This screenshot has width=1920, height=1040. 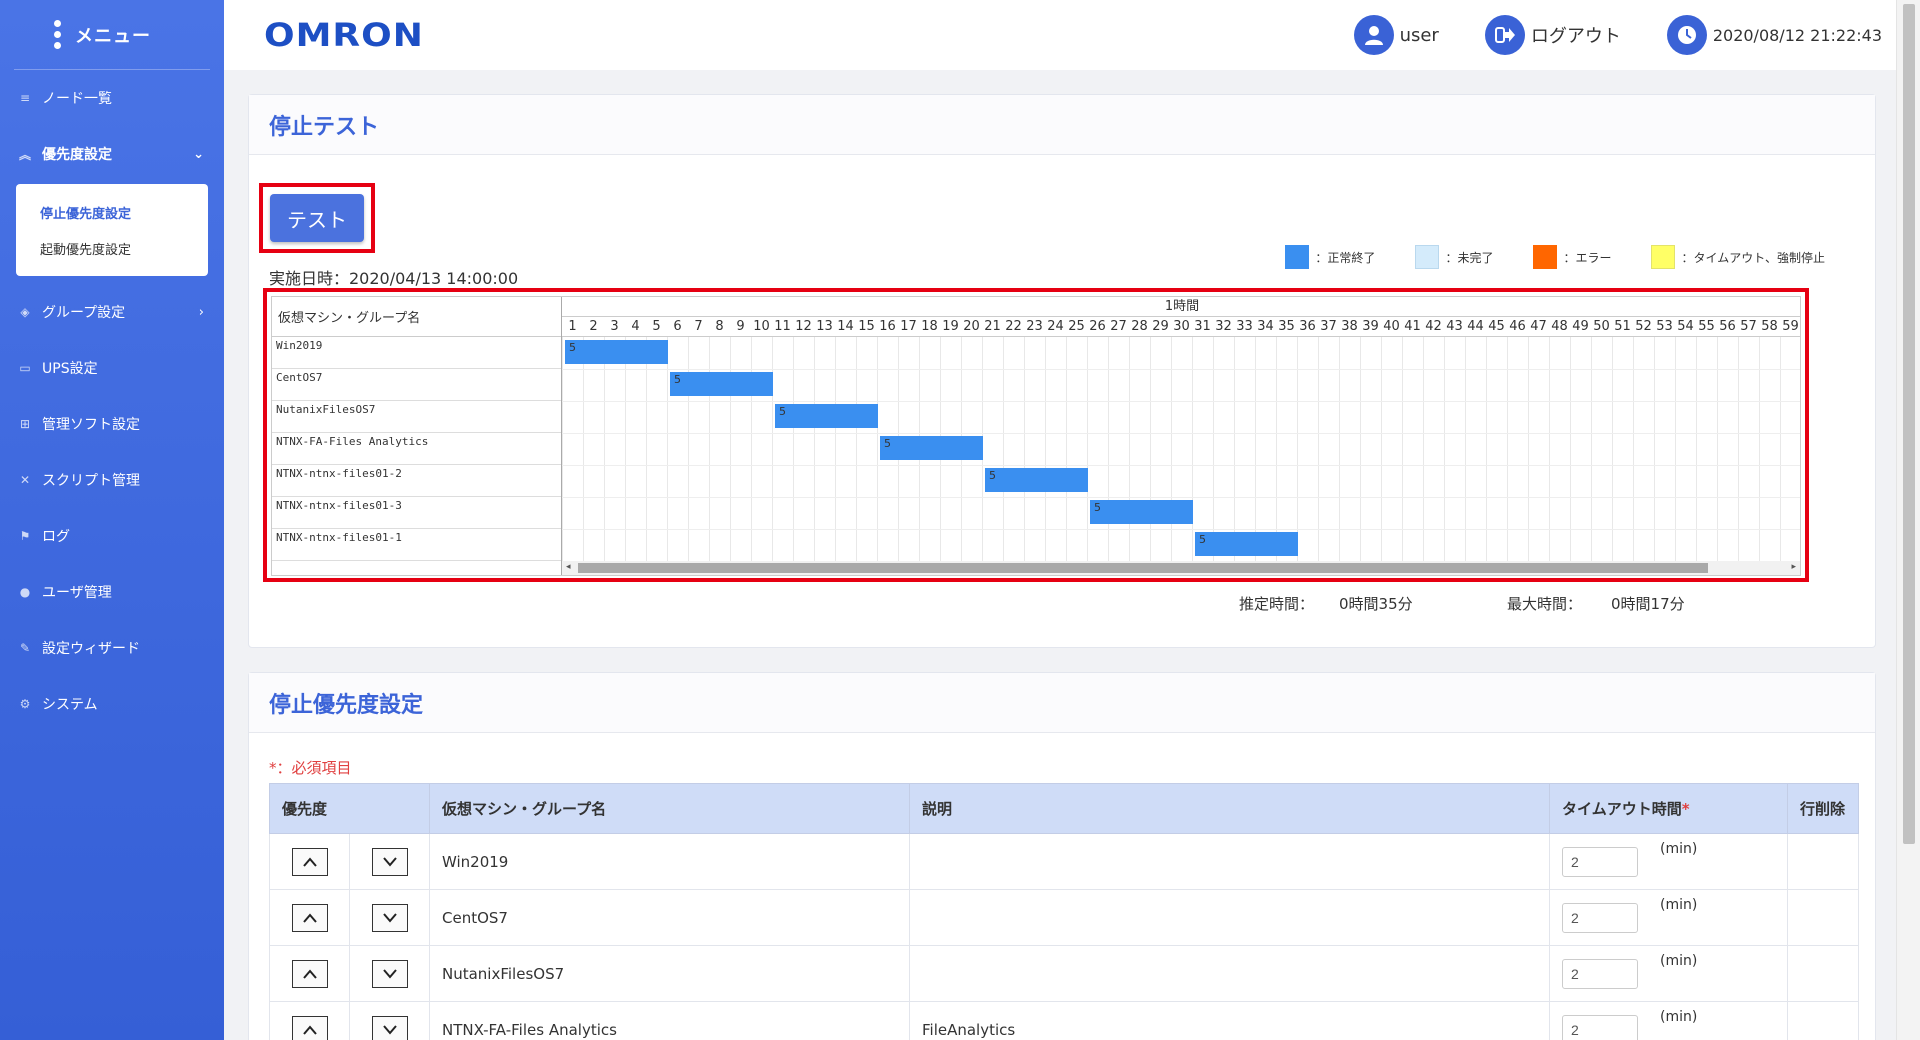 What do you see at coordinates (112, 212) in the screenshot?
I see `submenu-item-stop-priority: 停止優先度設定` at bounding box center [112, 212].